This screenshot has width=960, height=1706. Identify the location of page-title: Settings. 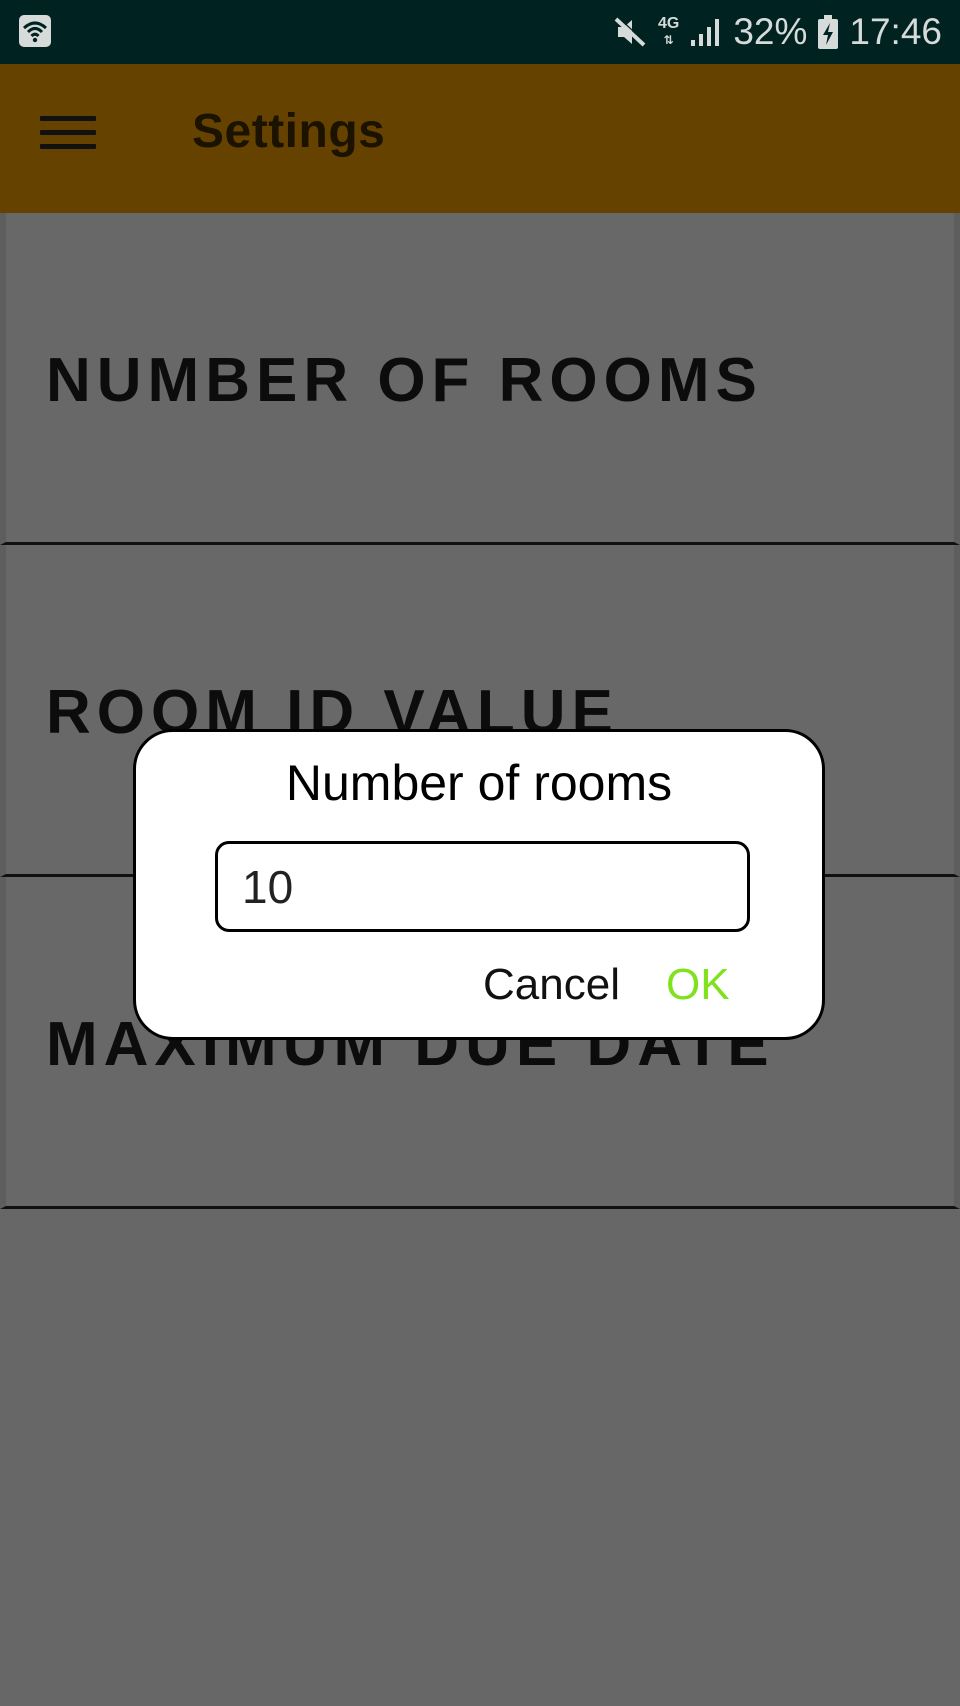
(289, 131).